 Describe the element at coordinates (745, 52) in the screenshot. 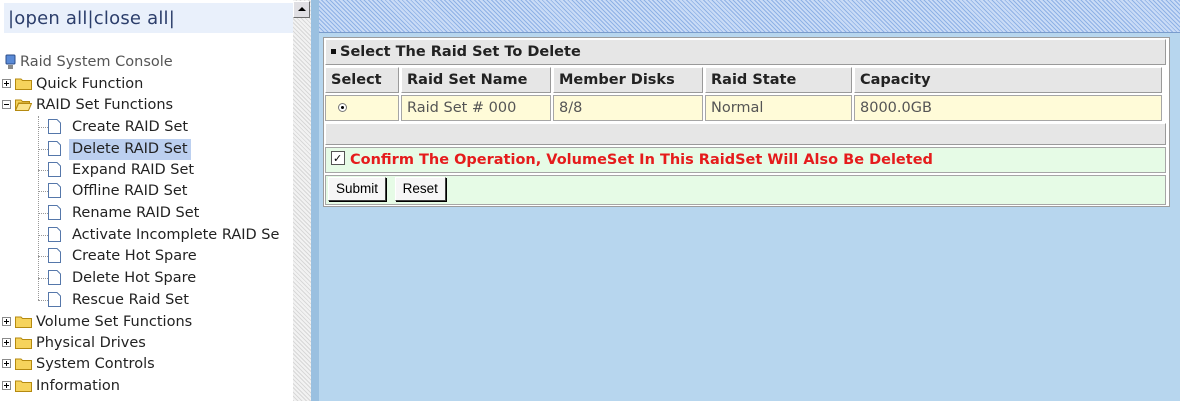

I see `section-title: Select The Raid Set To Delete` at that location.